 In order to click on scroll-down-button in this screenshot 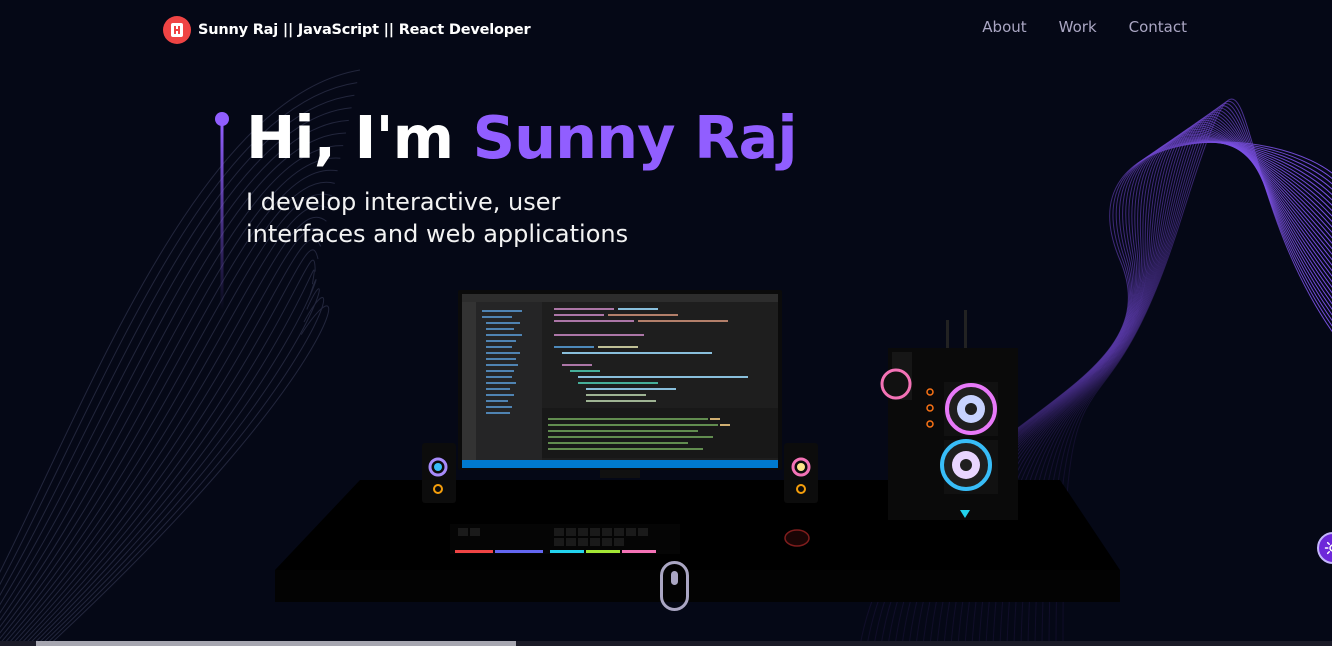, I will do `click(674, 586)`.